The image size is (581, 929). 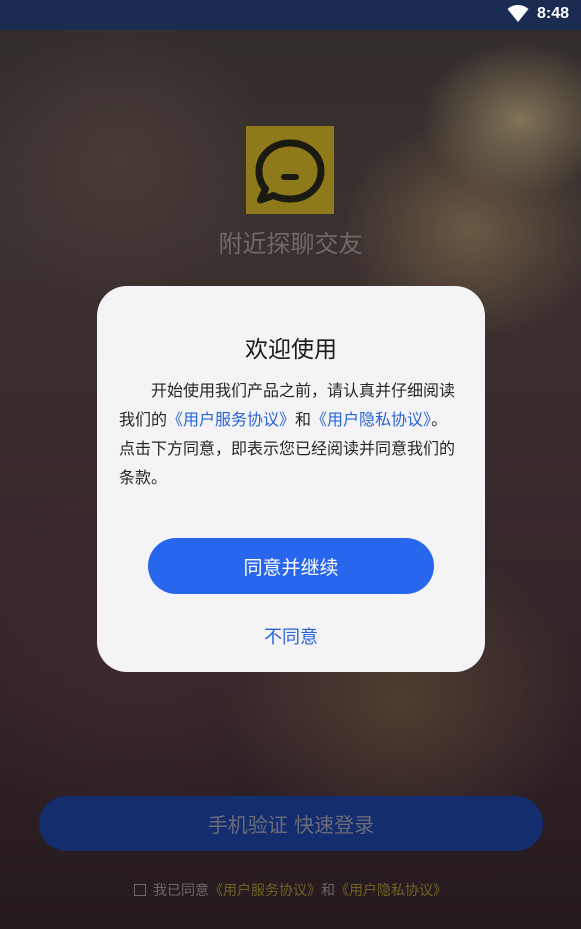 I want to click on privacy-agreement-link: 《用户隐私协议》, so click(x=391, y=890).